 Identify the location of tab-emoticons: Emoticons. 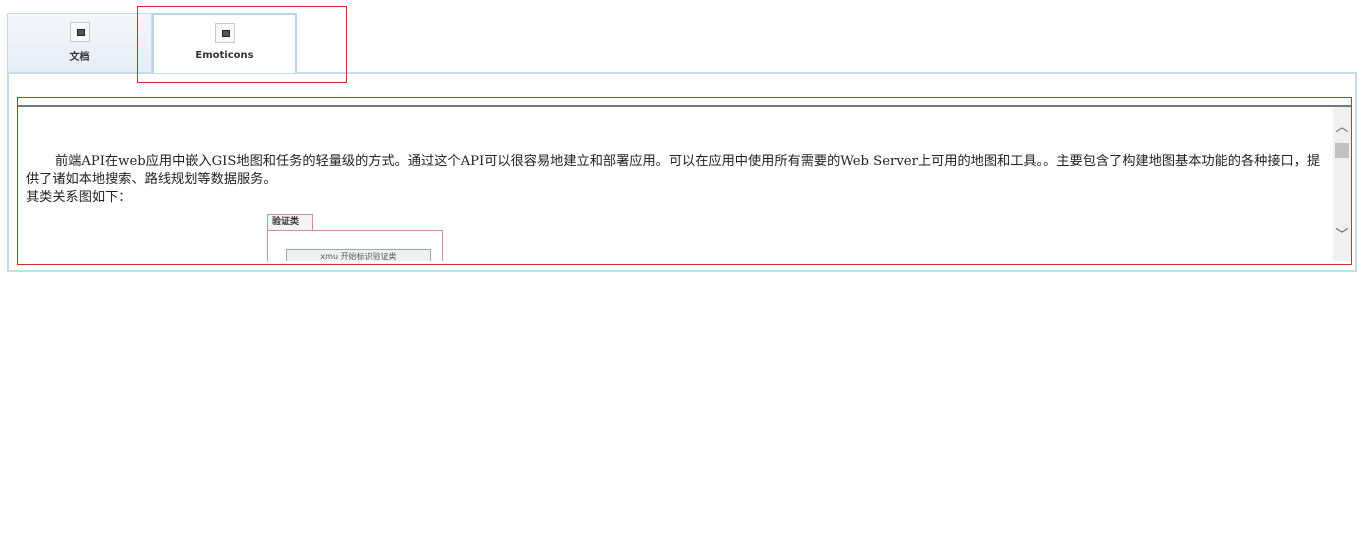
(224, 43).